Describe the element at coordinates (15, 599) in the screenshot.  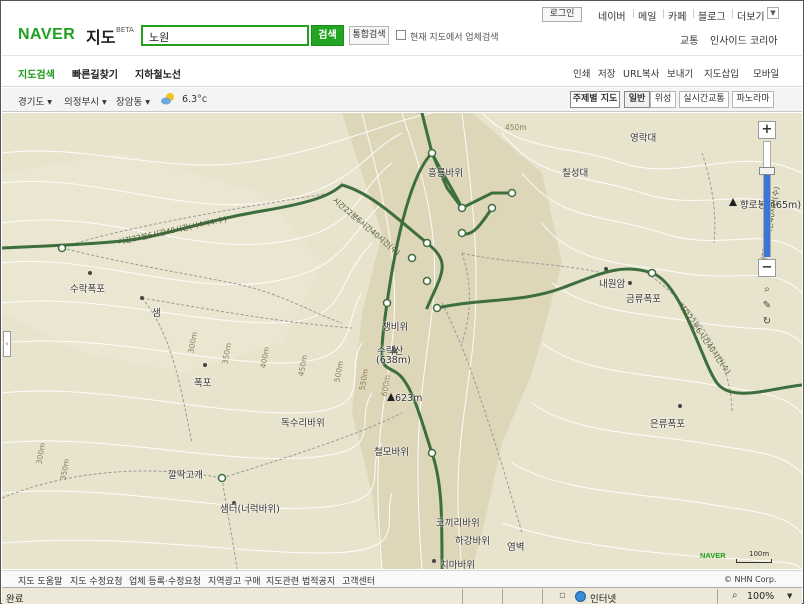
I see `status-text: 완료` at that location.